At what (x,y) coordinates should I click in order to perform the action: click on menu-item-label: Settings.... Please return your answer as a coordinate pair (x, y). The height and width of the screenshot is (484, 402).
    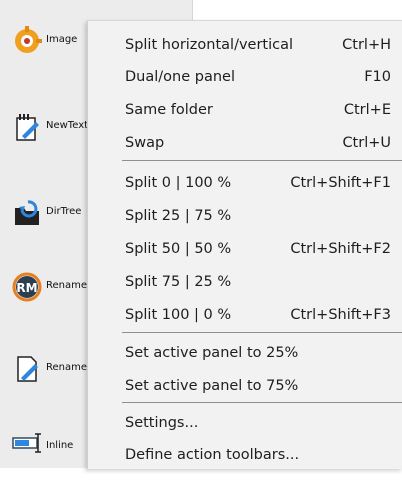
    Looking at the image, I should click on (162, 423).